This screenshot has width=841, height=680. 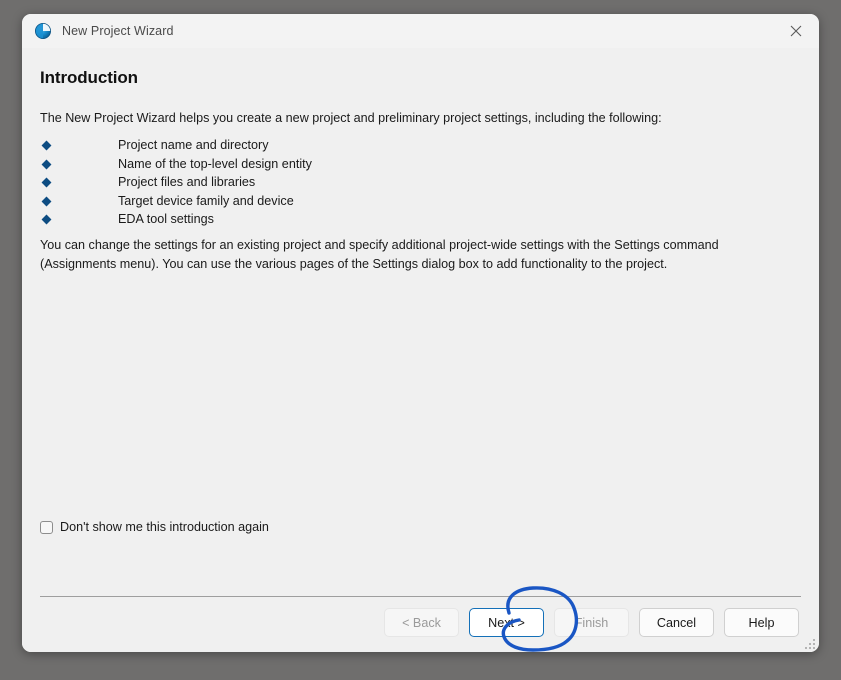 What do you see at coordinates (164, 527) in the screenshot?
I see `checkbox-label: Don't show me this introduction again` at bounding box center [164, 527].